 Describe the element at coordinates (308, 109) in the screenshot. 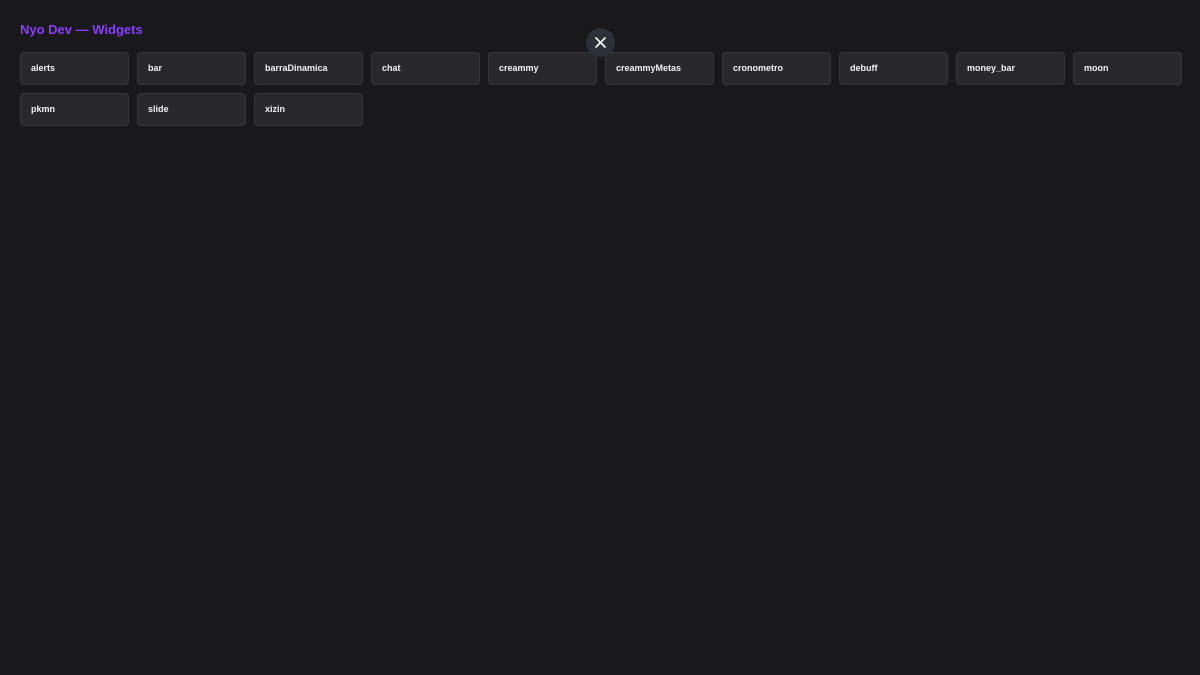

I see `widget-button-xizin: xizin` at that location.